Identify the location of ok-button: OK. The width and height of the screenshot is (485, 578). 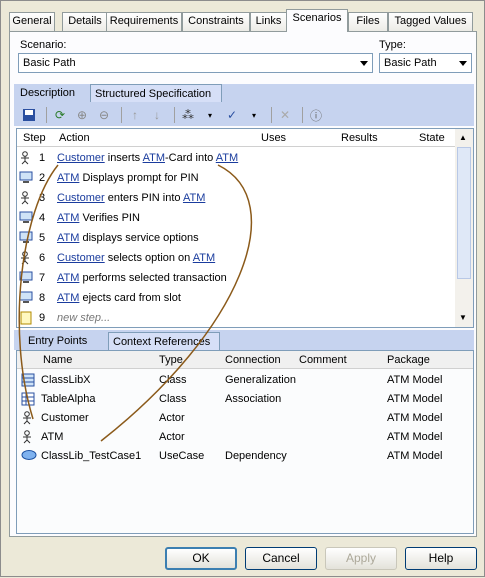
(201, 558).